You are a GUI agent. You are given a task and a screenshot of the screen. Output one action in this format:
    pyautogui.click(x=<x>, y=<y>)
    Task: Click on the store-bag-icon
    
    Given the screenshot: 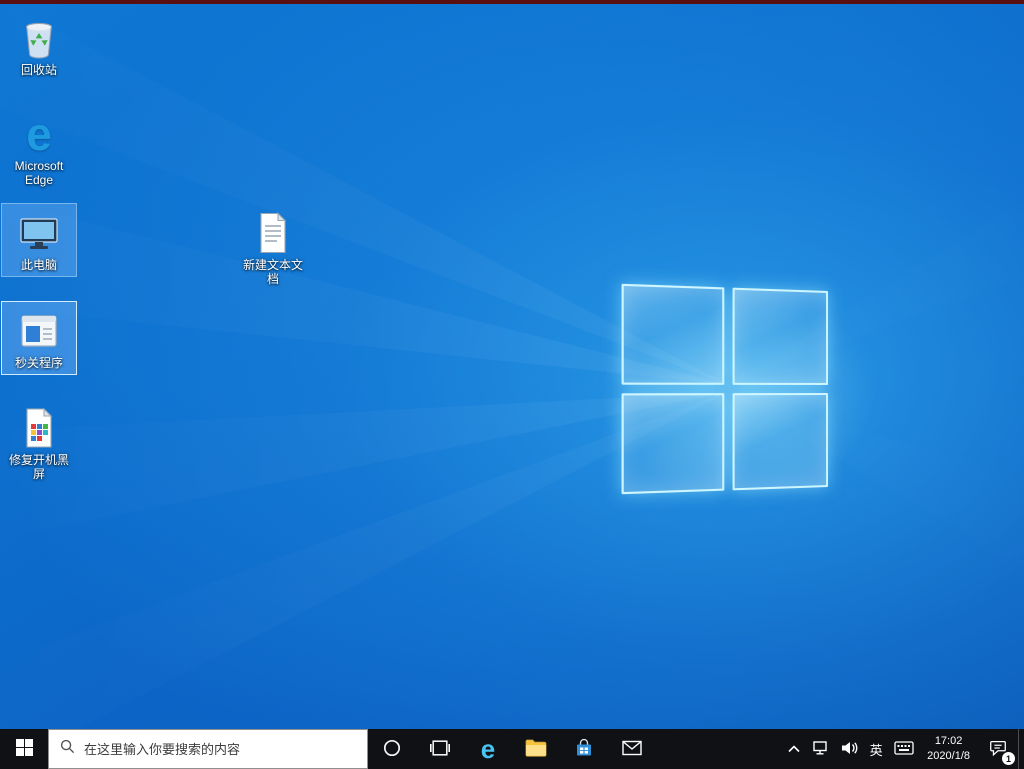 What is the action you would take?
    pyautogui.click(x=584, y=749)
    